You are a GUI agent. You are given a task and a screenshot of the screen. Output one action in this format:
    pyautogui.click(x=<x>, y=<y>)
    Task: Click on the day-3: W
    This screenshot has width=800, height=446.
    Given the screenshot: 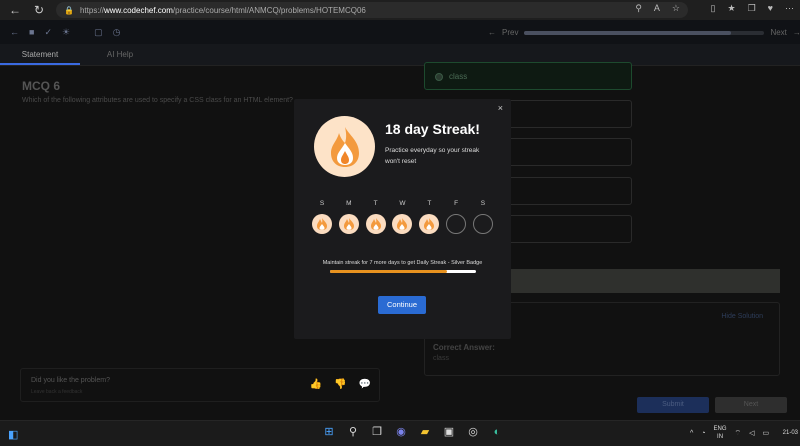 What is the action you would take?
    pyautogui.click(x=402, y=217)
    